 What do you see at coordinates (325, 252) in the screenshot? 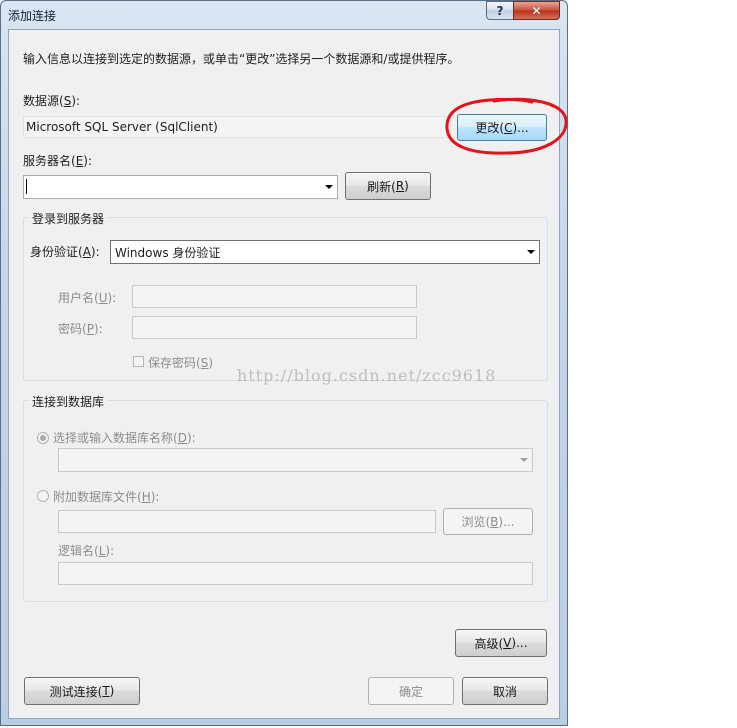
I see `auth-select: Windows 身份验证` at bounding box center [325, 252].